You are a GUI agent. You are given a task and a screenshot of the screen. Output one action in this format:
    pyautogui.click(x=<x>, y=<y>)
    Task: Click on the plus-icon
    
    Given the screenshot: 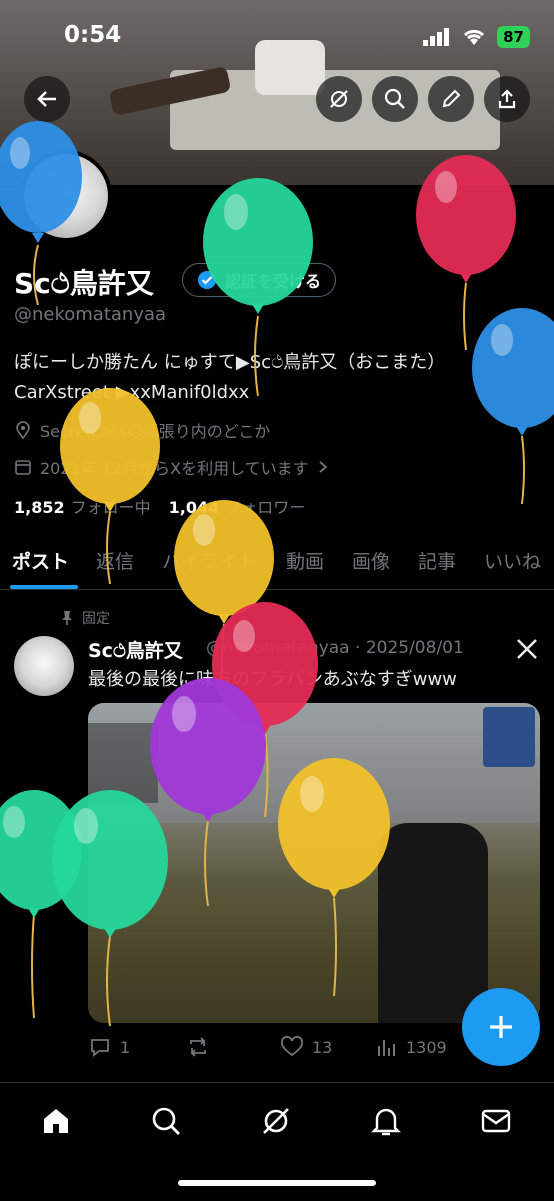 What is the action you would take?
    pyautogui.click(x=501, y=1027)
    